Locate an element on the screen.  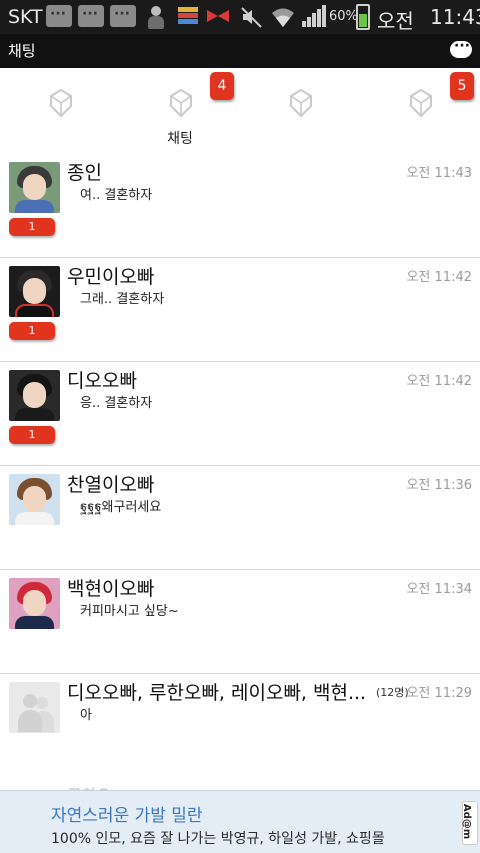
tab-label: 채팅 is located at coordinates (180, 139).